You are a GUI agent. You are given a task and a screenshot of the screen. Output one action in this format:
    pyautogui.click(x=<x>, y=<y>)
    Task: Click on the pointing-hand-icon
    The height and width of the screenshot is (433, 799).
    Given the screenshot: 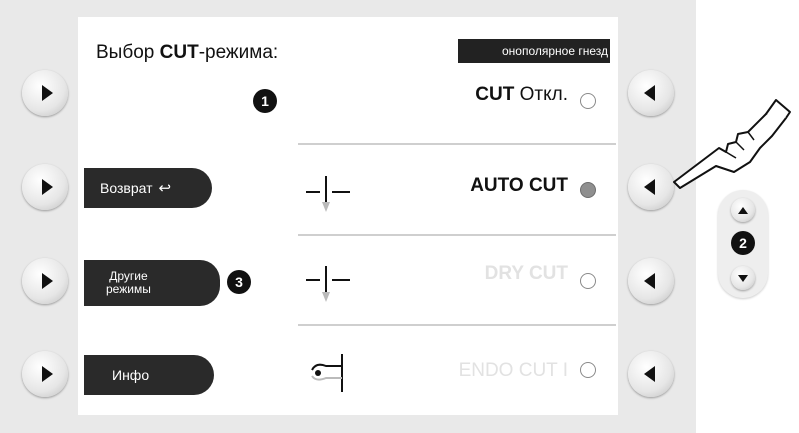 What is the action you would take?
    pyautogui.click(x=732, y=144)
    